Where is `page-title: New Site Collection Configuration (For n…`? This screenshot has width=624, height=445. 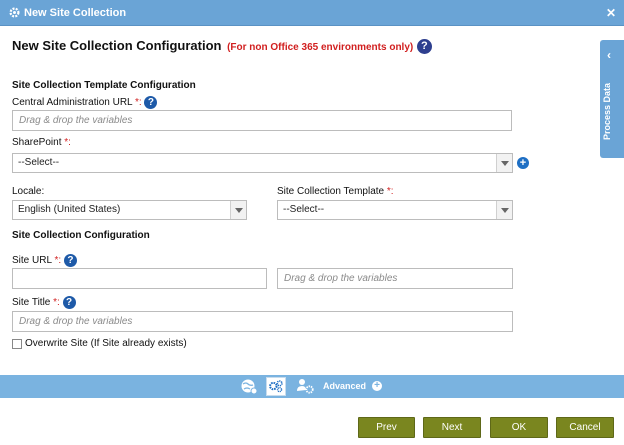
page-title: New Site Collection Configuration (For n… is located at coordinates (222, 46).